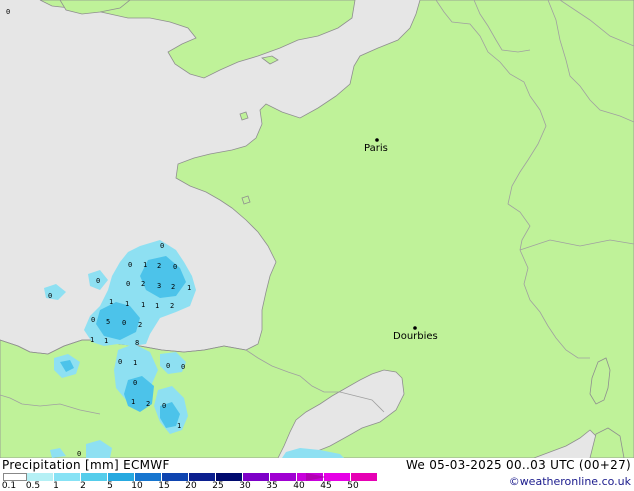 The width and height of the screenshot is (634, 491). What do you see at coordinates (246, 200) in the screenshot?
I see `land-island-bay` at bounding box center [246, 200].